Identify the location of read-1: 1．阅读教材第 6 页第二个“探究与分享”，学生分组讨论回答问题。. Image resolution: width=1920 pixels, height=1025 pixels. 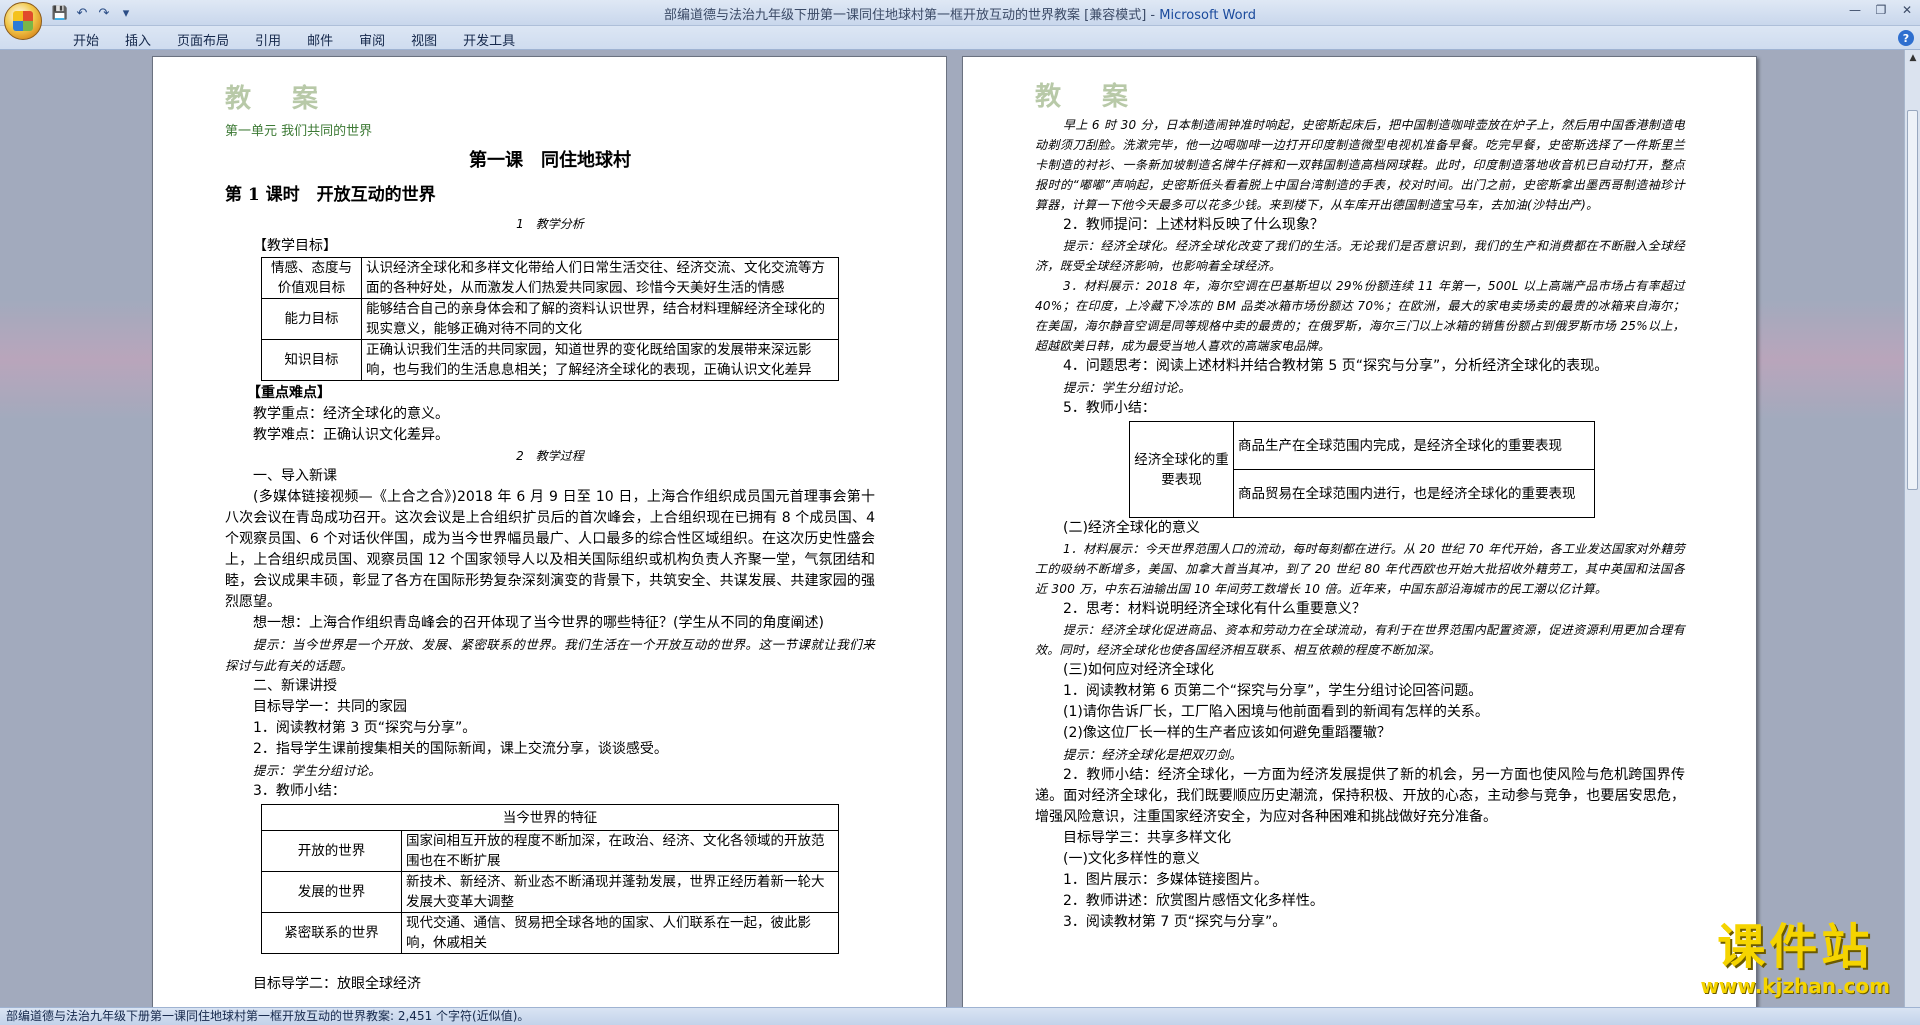
(1273, 691).